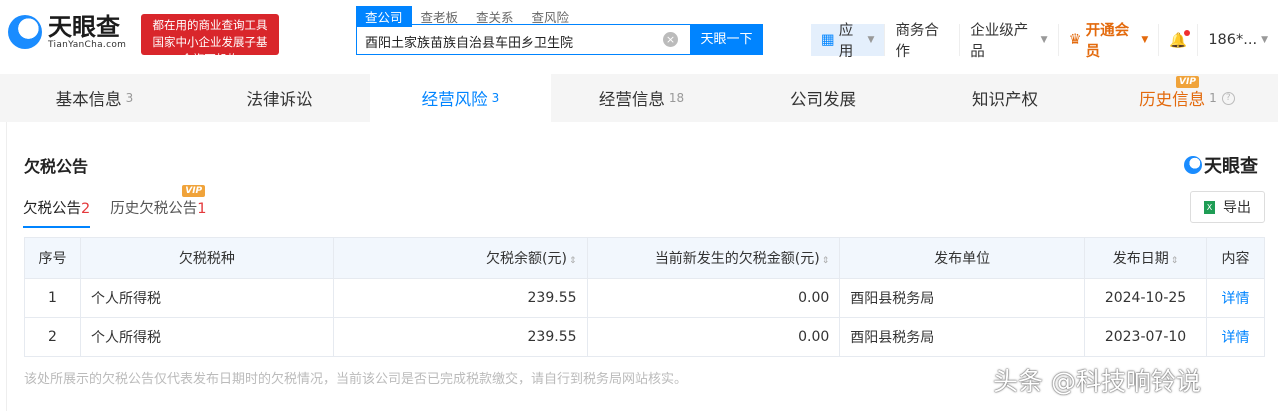  What do you see at coordinates (454, 99) in the screenshot?
I see `tab-label: 经营风险` at bounding box center [454, 99].